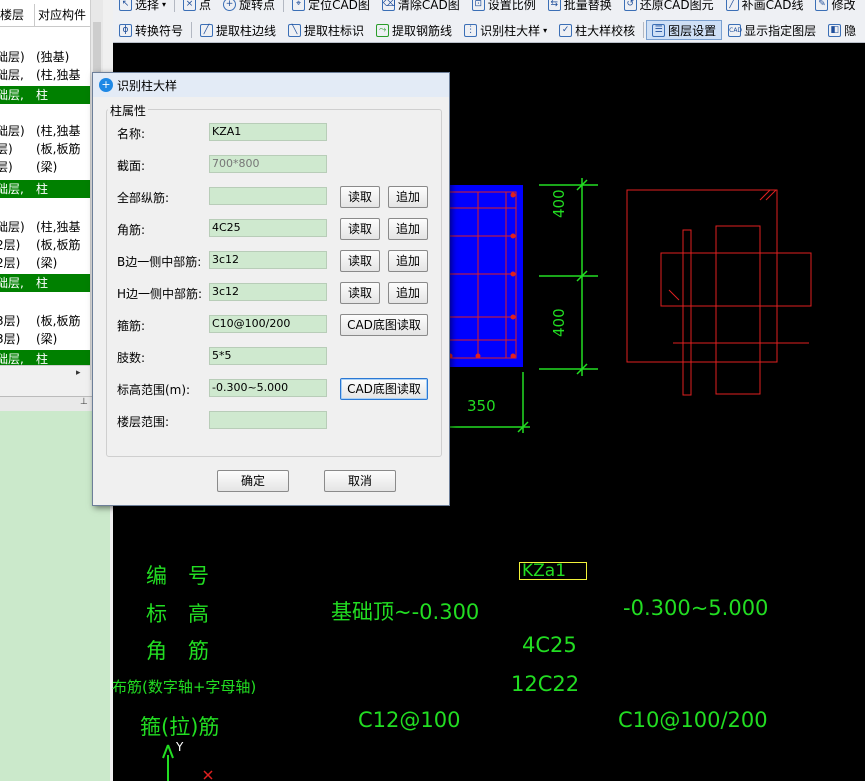  I want to click on stirrup-value-1: C12@100, so click(409, 720).